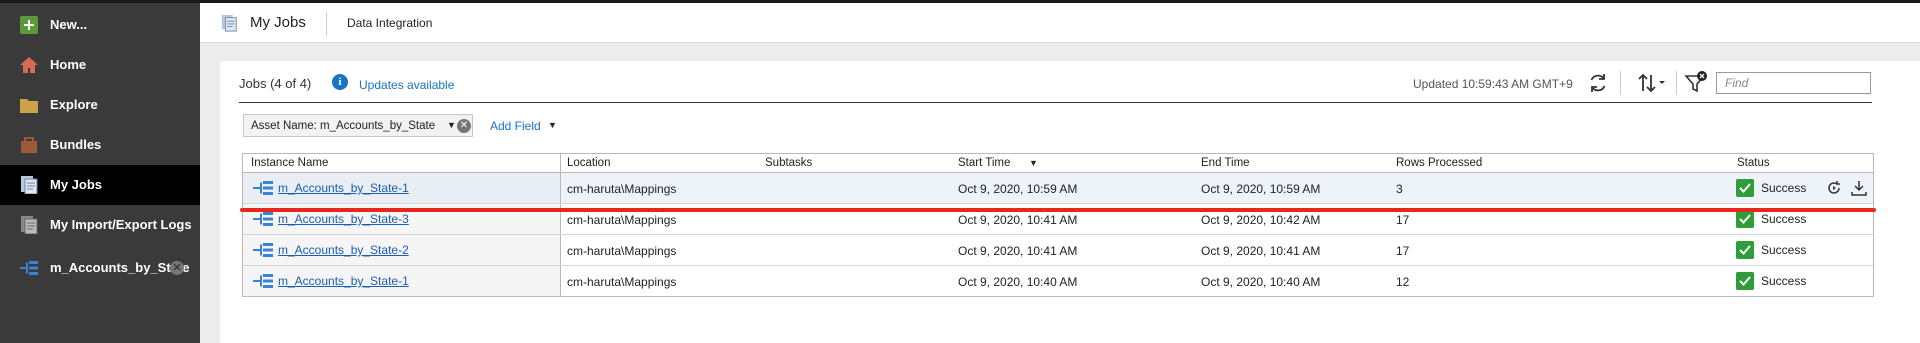 Image resolution: width=1920 pixels, height=343 pixels. What do you see at coordinates (1033, 163) in the screenshot?
I see `sort-desc-icon: ▼` at bounding box center [1033, 163].